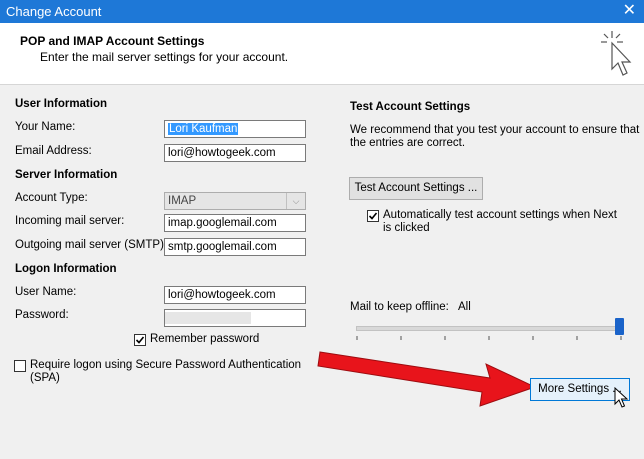 This screenshot has height=459, width=644. Describe the element at coordinates (91, 245) in the screenshot. I see `outgoing-server-label: Outgoing mail server (SMTP):` at that location.